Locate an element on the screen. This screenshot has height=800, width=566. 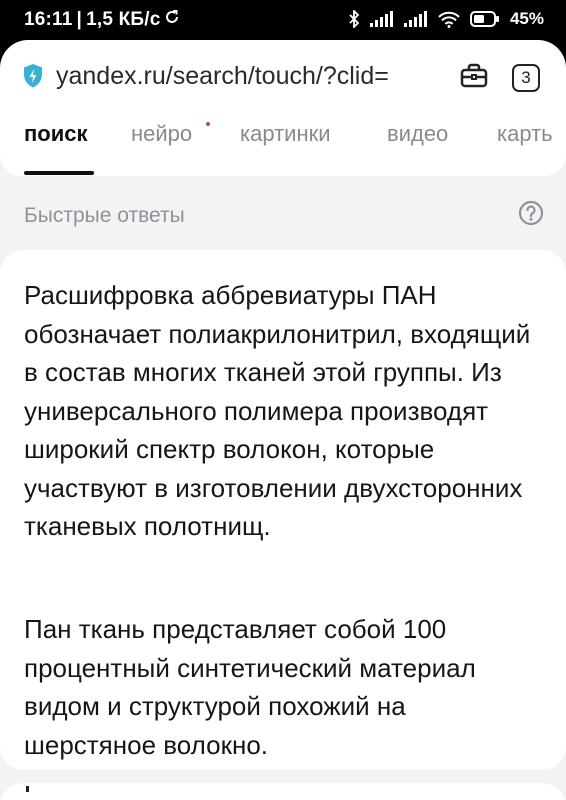
address-bar: yandex.ru/search/touch/?clid= 3 is located at coordinates (283, 78).